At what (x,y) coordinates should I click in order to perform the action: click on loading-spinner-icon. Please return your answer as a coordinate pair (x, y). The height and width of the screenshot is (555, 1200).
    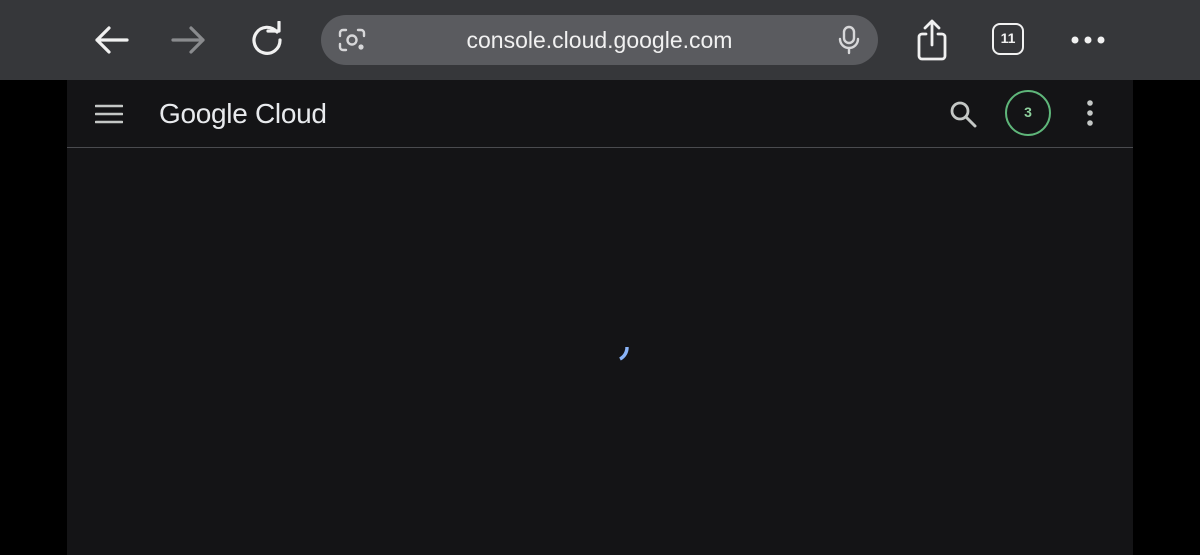
    Looking at the image, I should click on (624, 353).